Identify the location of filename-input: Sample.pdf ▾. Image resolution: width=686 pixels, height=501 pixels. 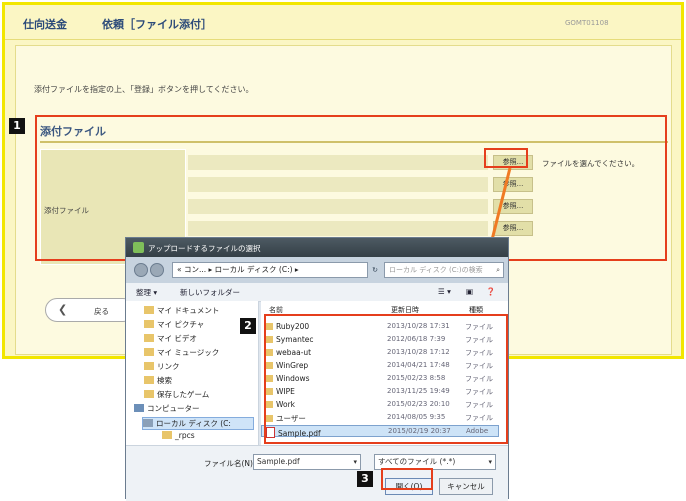
(307, 462).